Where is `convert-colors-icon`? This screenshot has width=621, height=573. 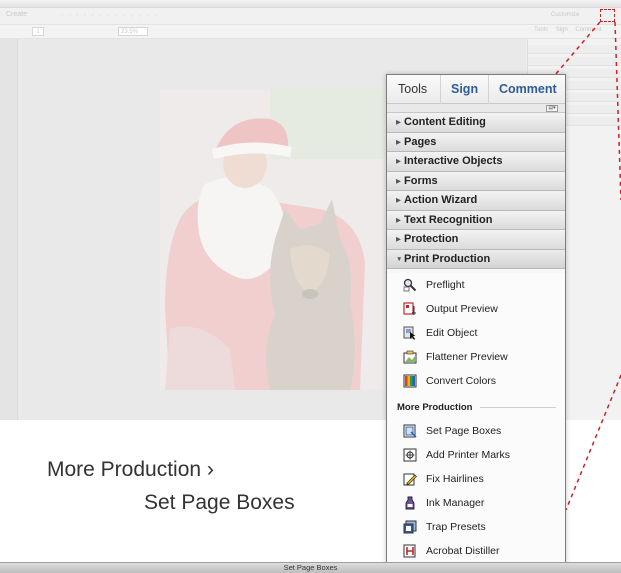
convert-colors-icon is located at coordinates (410, 381).